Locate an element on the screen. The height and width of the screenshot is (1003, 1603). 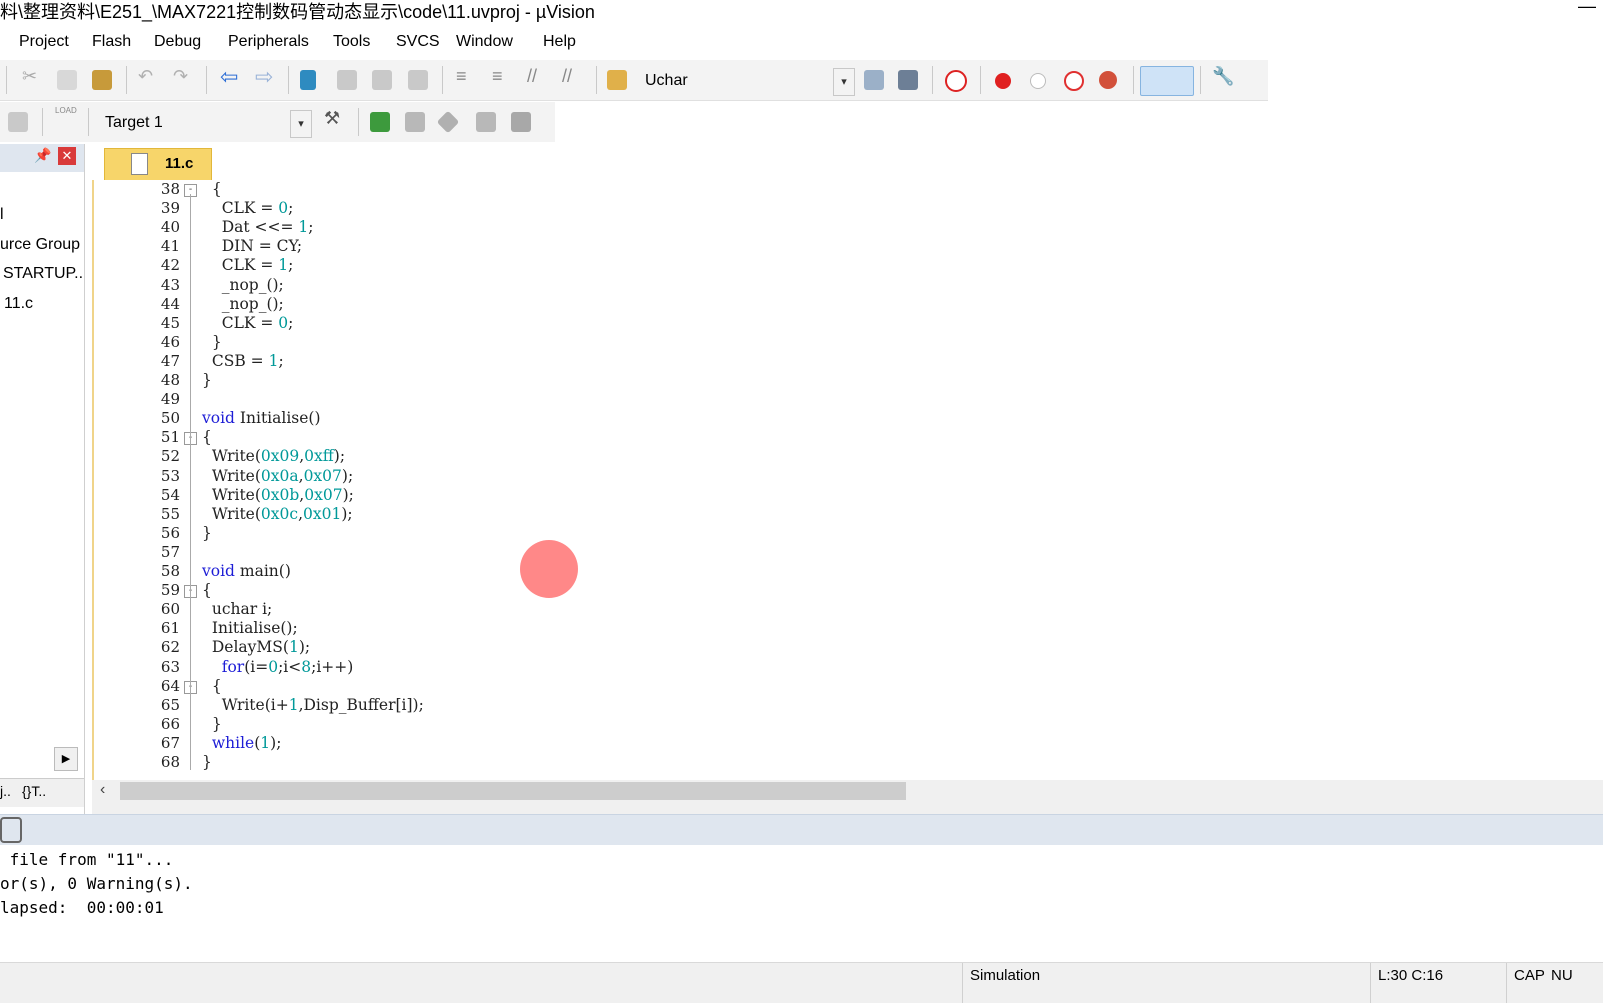
menu-help: Help is located at coordinates (559, 42).